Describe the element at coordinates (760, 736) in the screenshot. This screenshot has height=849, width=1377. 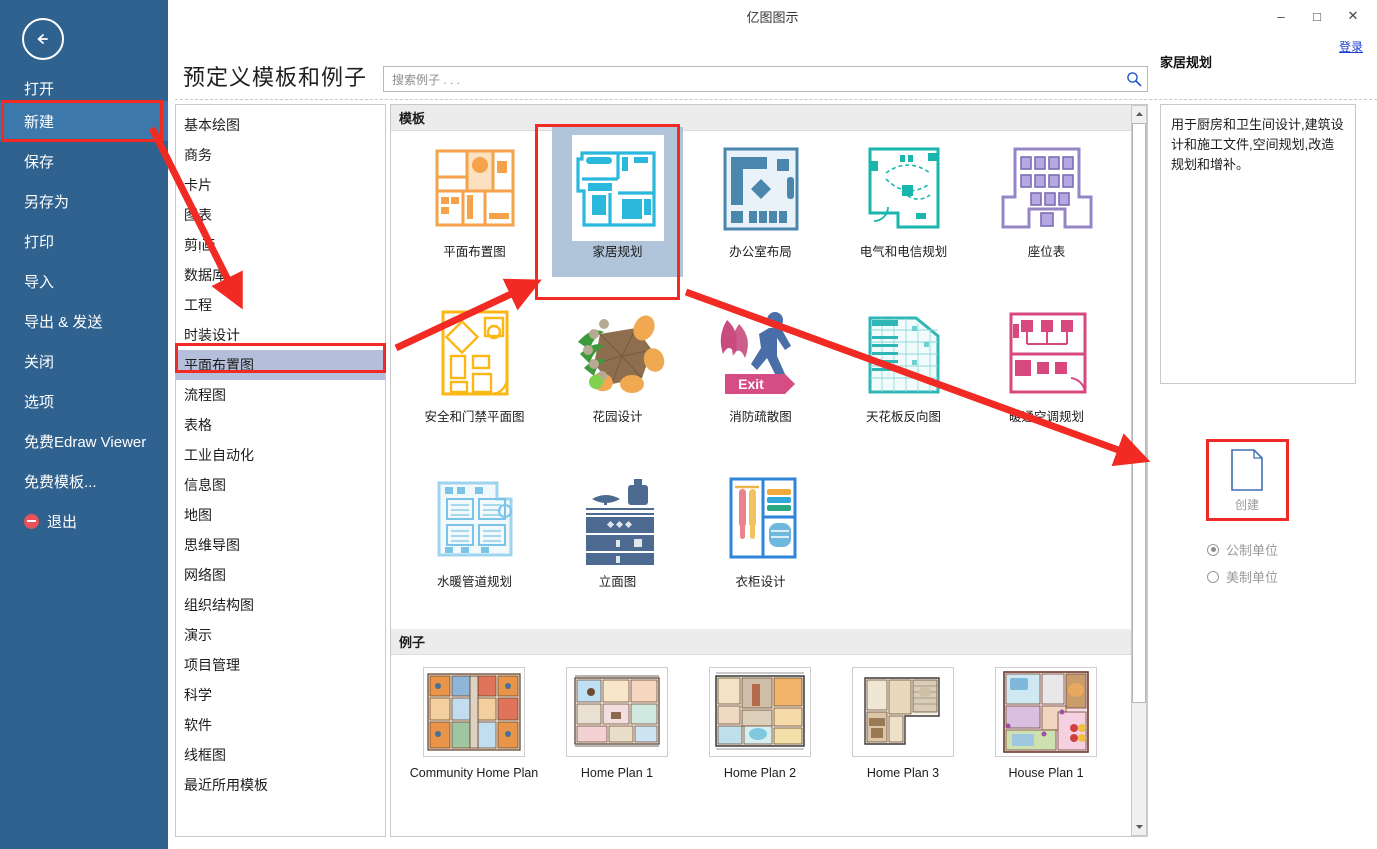
I see `example-tile-3: Home Plan 2` at that location.